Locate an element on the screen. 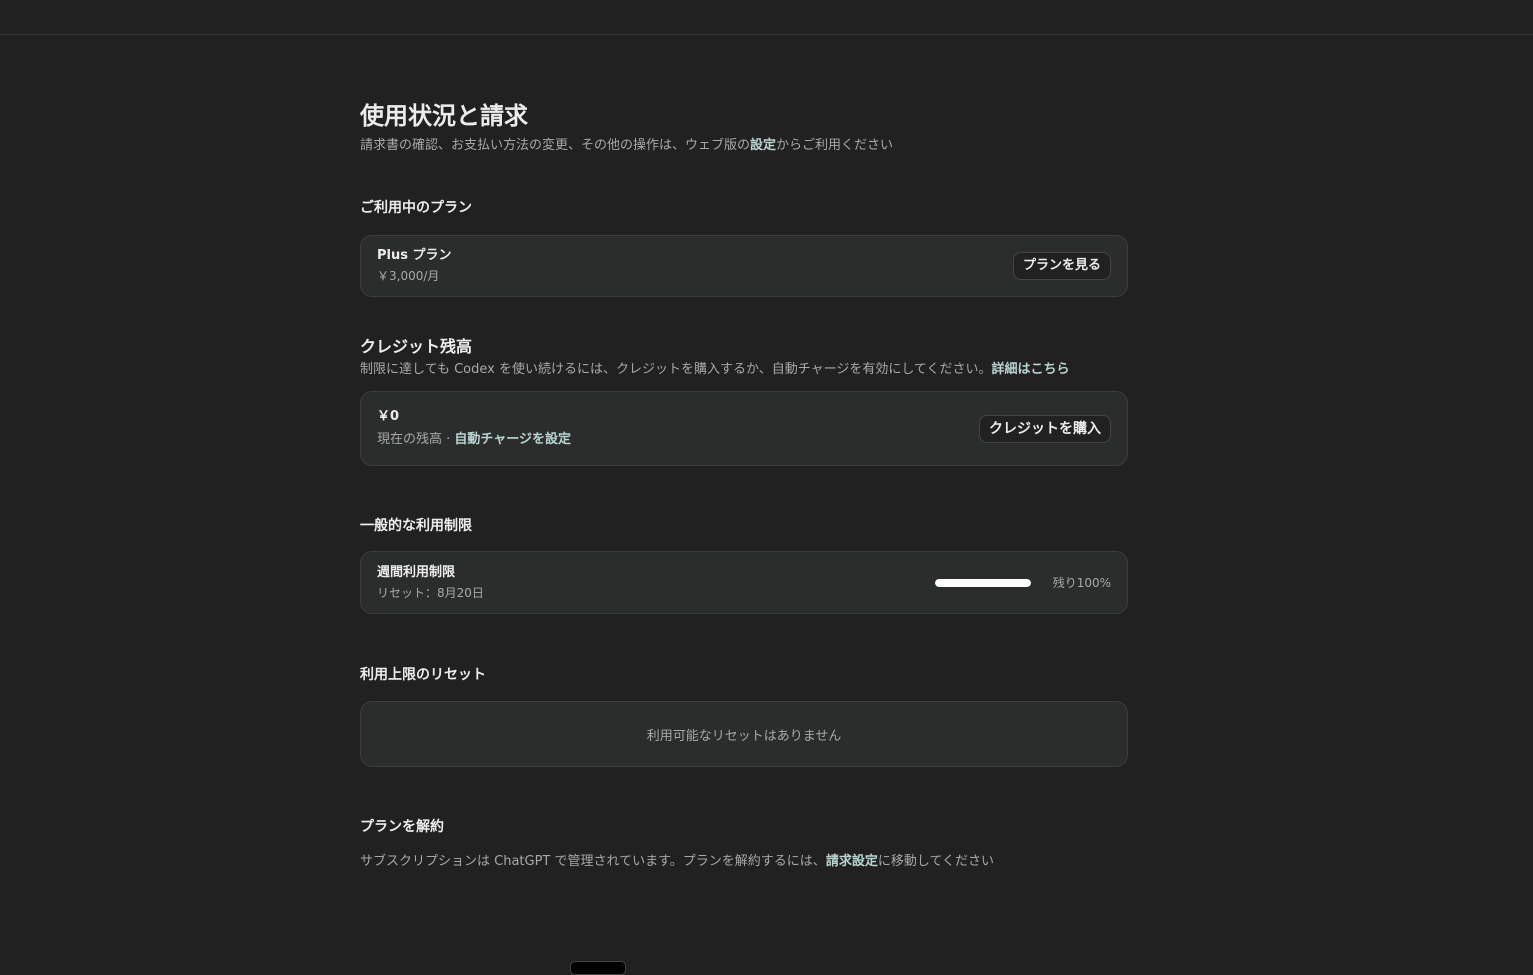 The height and width of the screenshot is (975, 1533). bottom-tab-handle is located at coordinates (598, 968).